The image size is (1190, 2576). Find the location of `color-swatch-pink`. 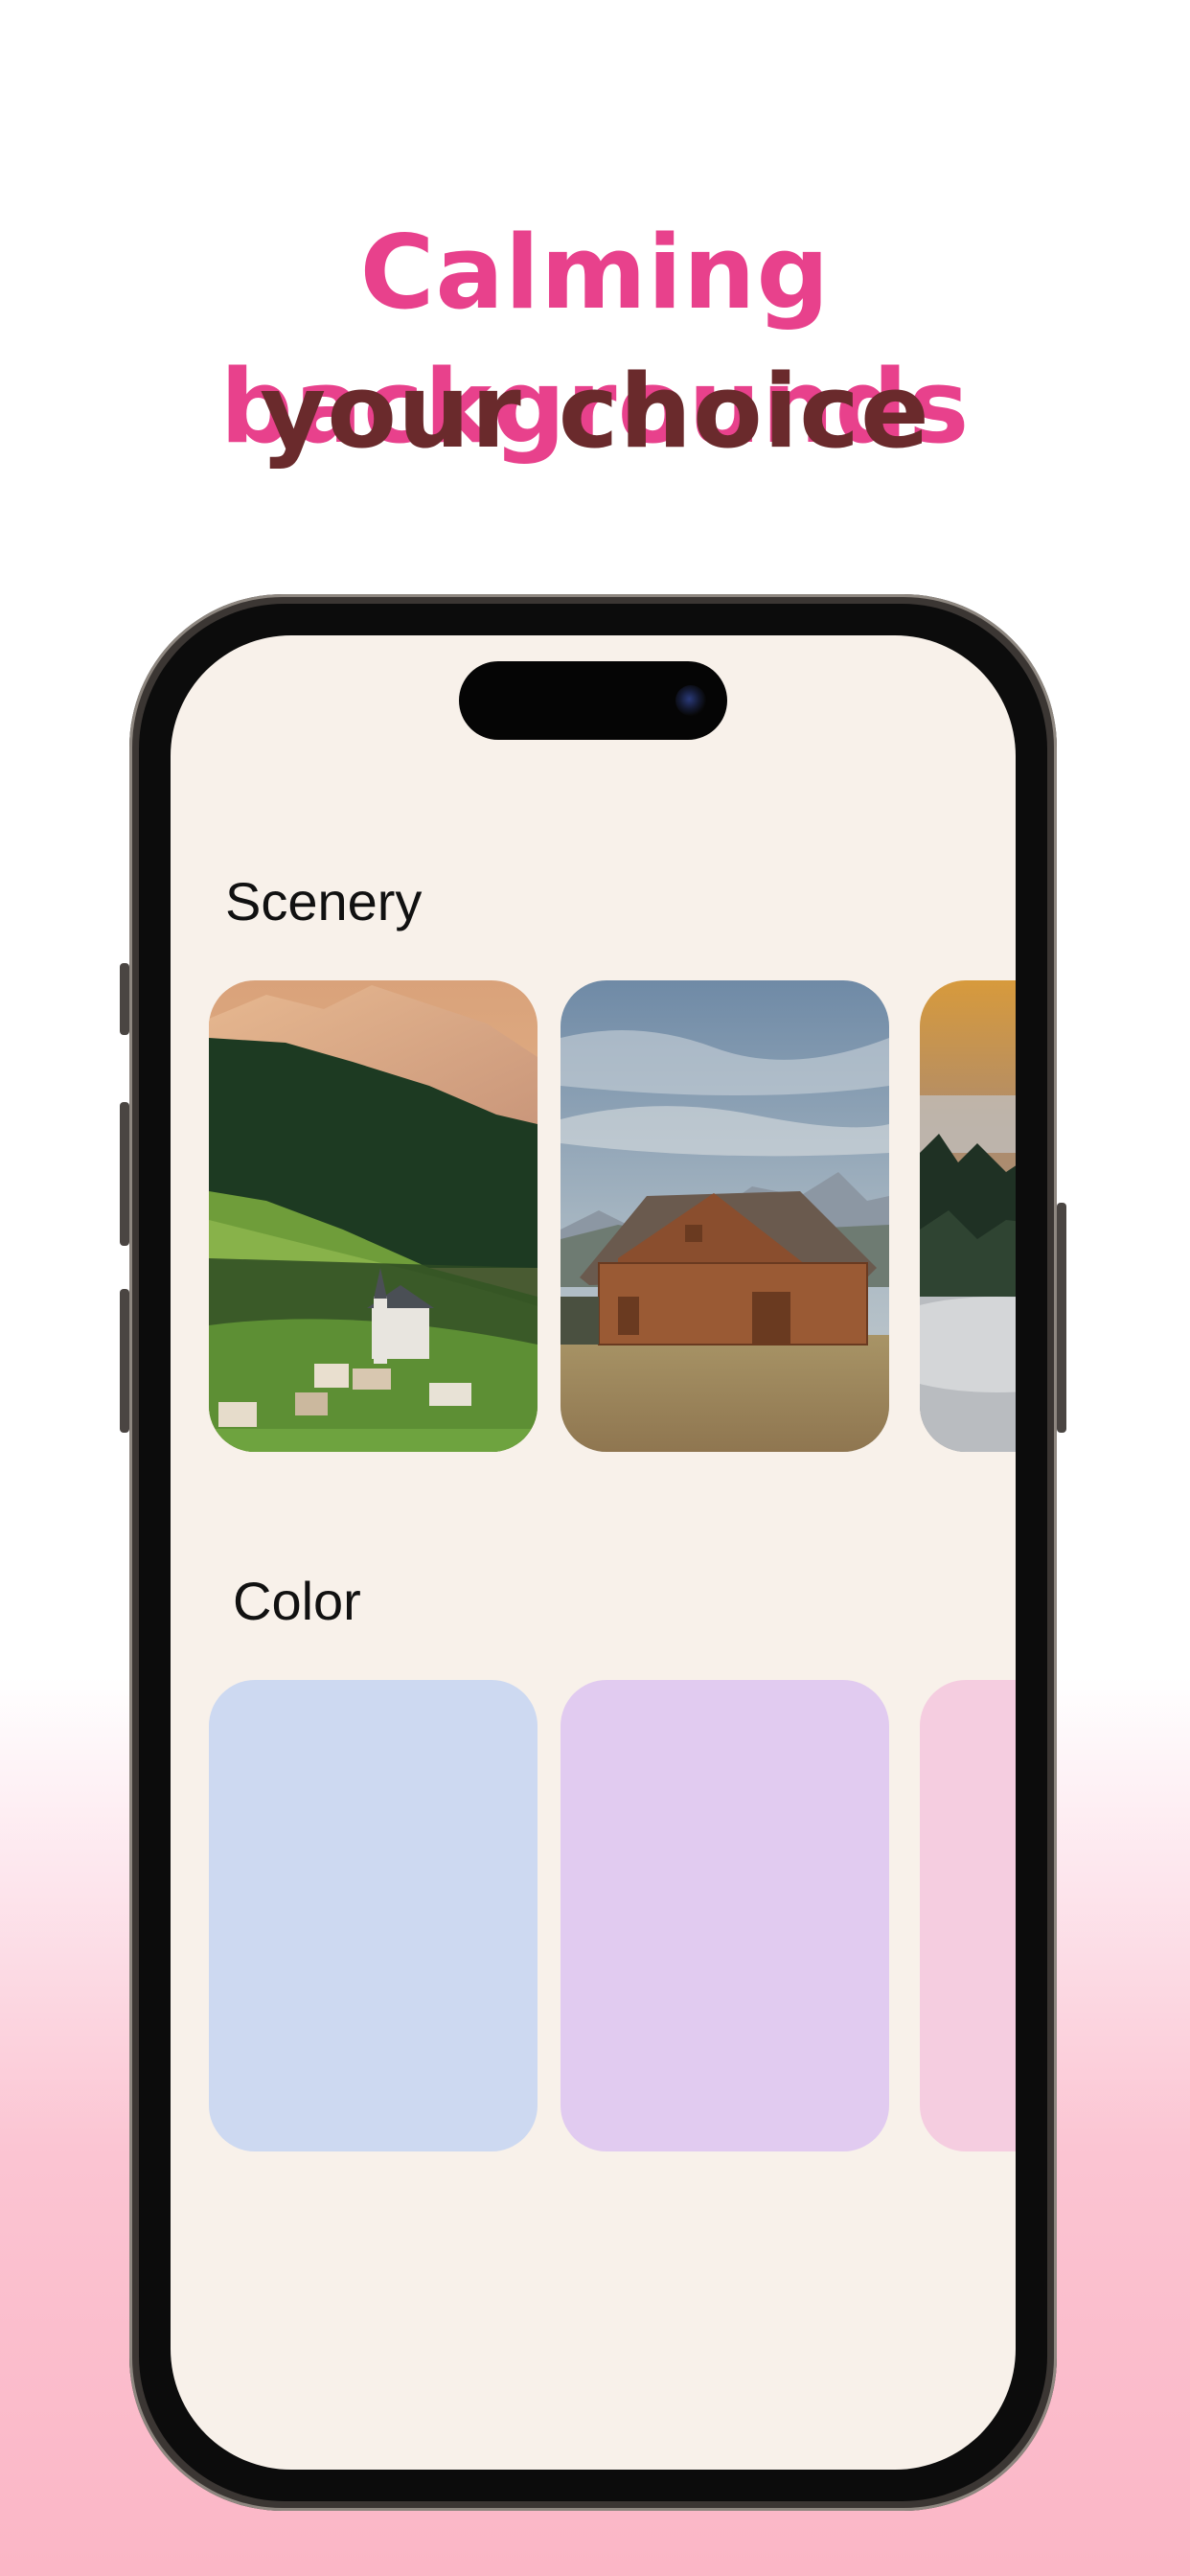

color-swatch-pink is located at coordinates (968, 1915).